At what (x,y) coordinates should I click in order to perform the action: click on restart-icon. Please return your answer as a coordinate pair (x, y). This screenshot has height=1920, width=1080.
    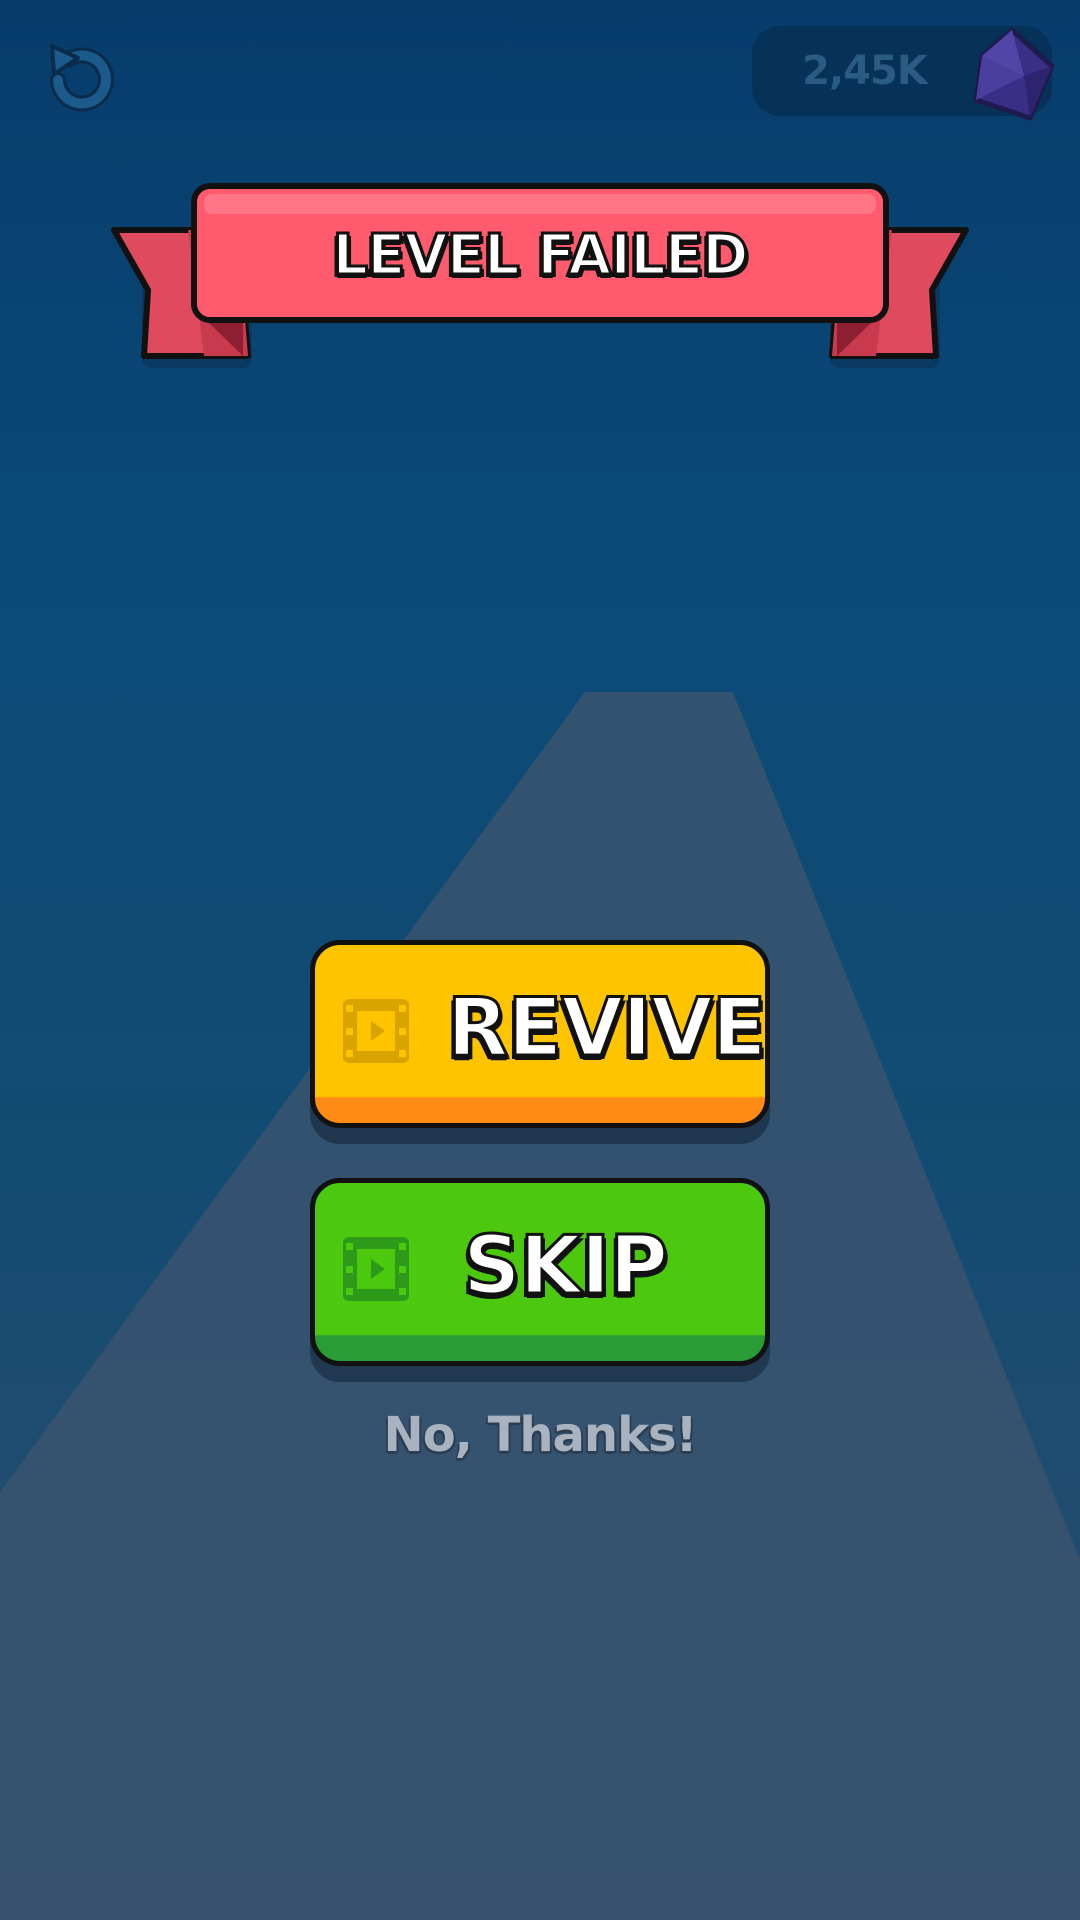
    Looking at the image, I should click on (80, 80).